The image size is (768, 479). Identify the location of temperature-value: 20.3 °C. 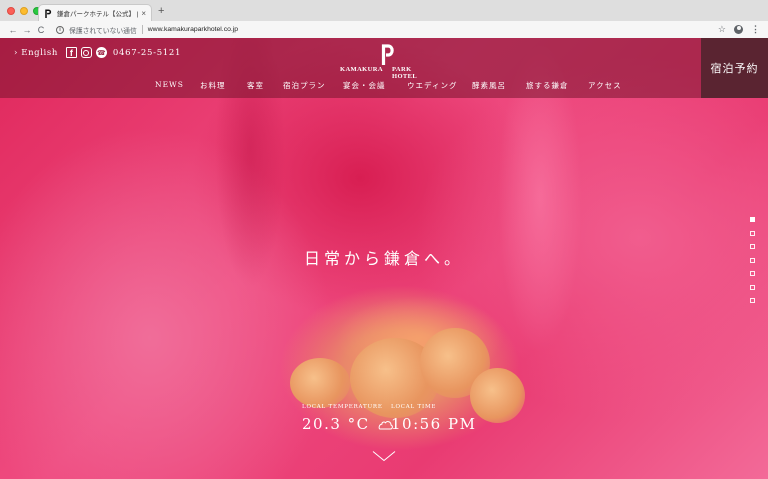
(336, 424).